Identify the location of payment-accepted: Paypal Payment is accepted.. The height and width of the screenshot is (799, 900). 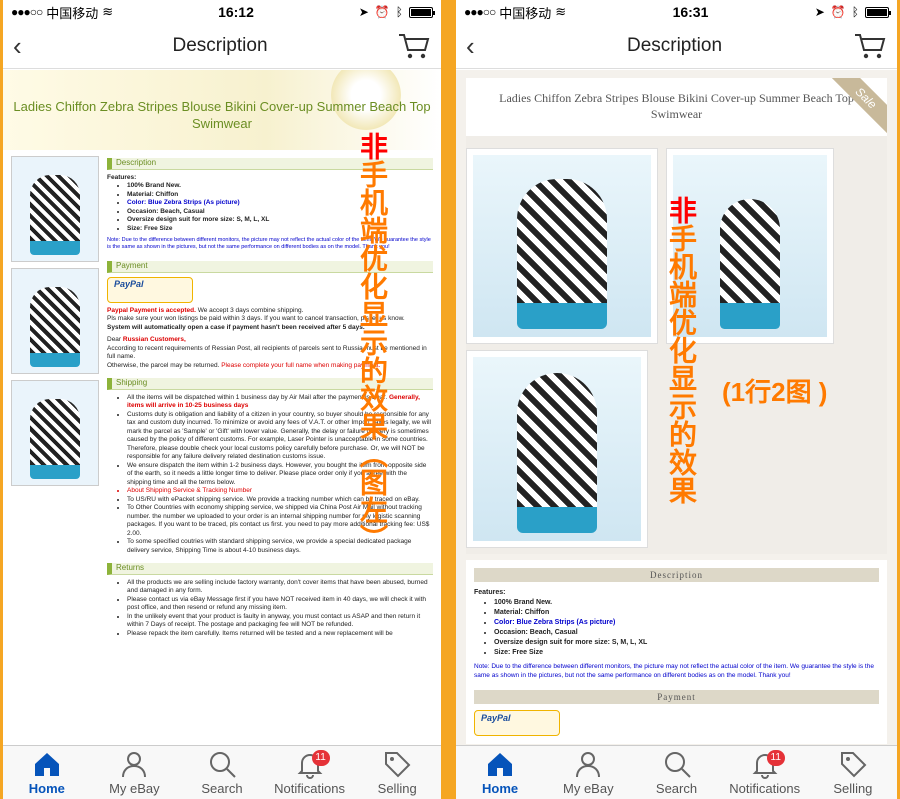
(151, 310).